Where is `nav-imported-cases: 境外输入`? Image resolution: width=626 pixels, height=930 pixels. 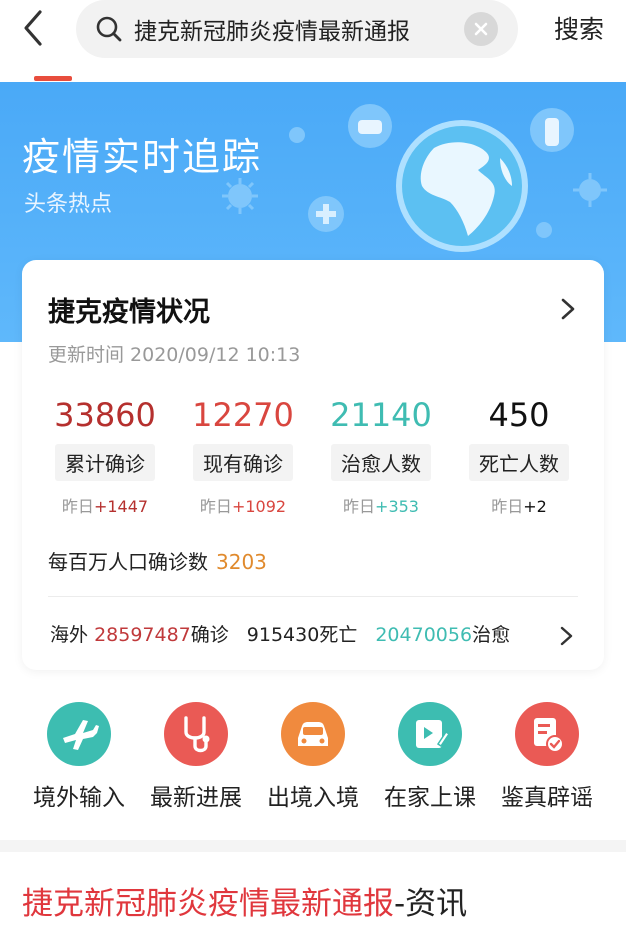 nav-imported-cases: 境外输入 is located at coordinates (79, 757).